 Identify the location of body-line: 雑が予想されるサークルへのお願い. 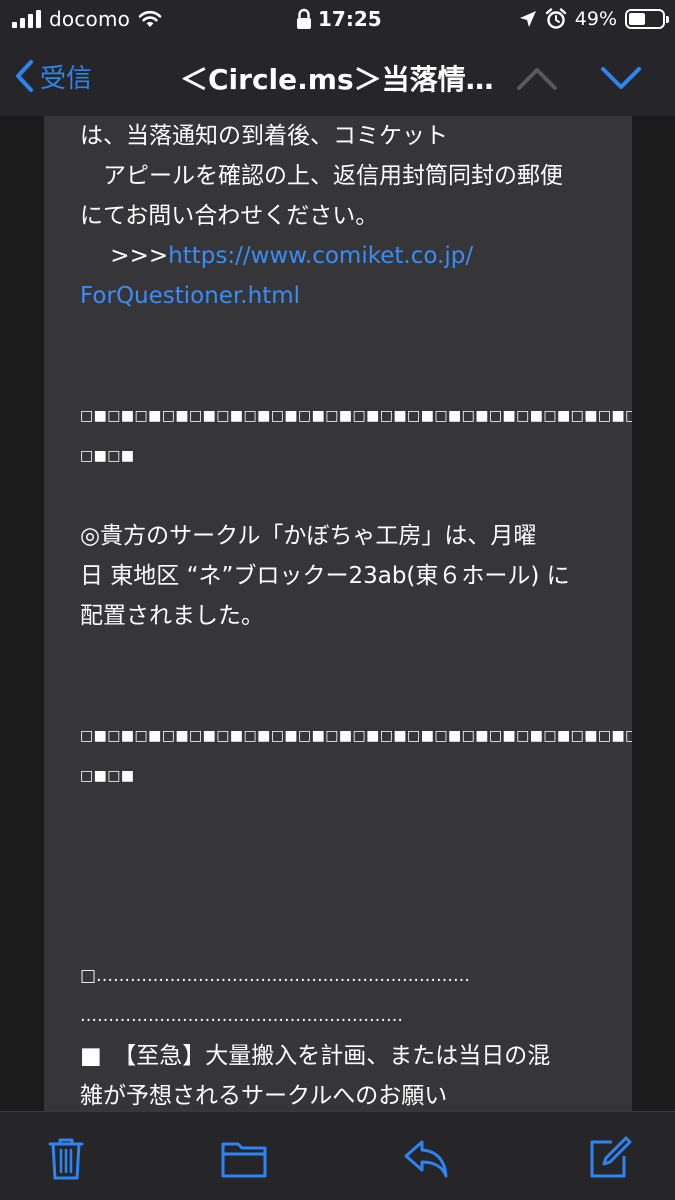
(264, 1096).